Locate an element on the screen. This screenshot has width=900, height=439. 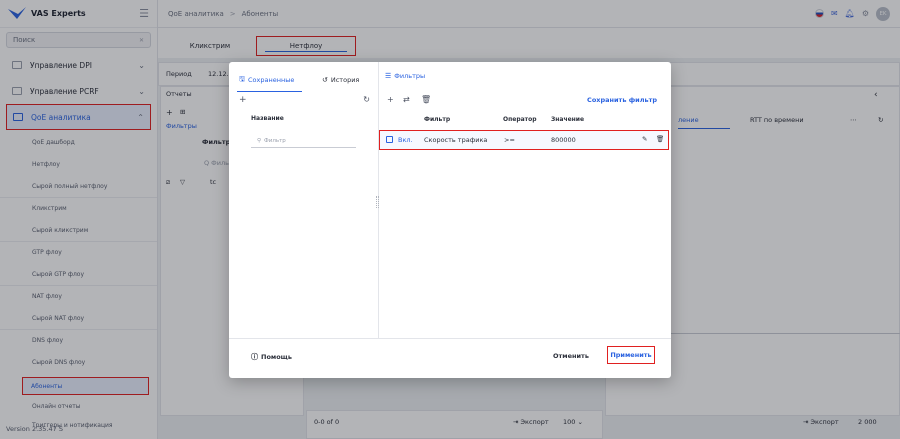
swap-icon: ⇄ is located at coordinates (406, 99).